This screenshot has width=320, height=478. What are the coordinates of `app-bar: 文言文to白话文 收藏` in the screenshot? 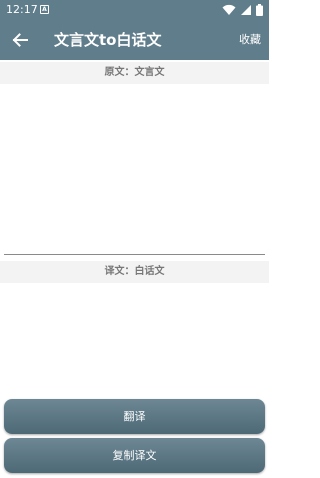 It's located at (134, 40).